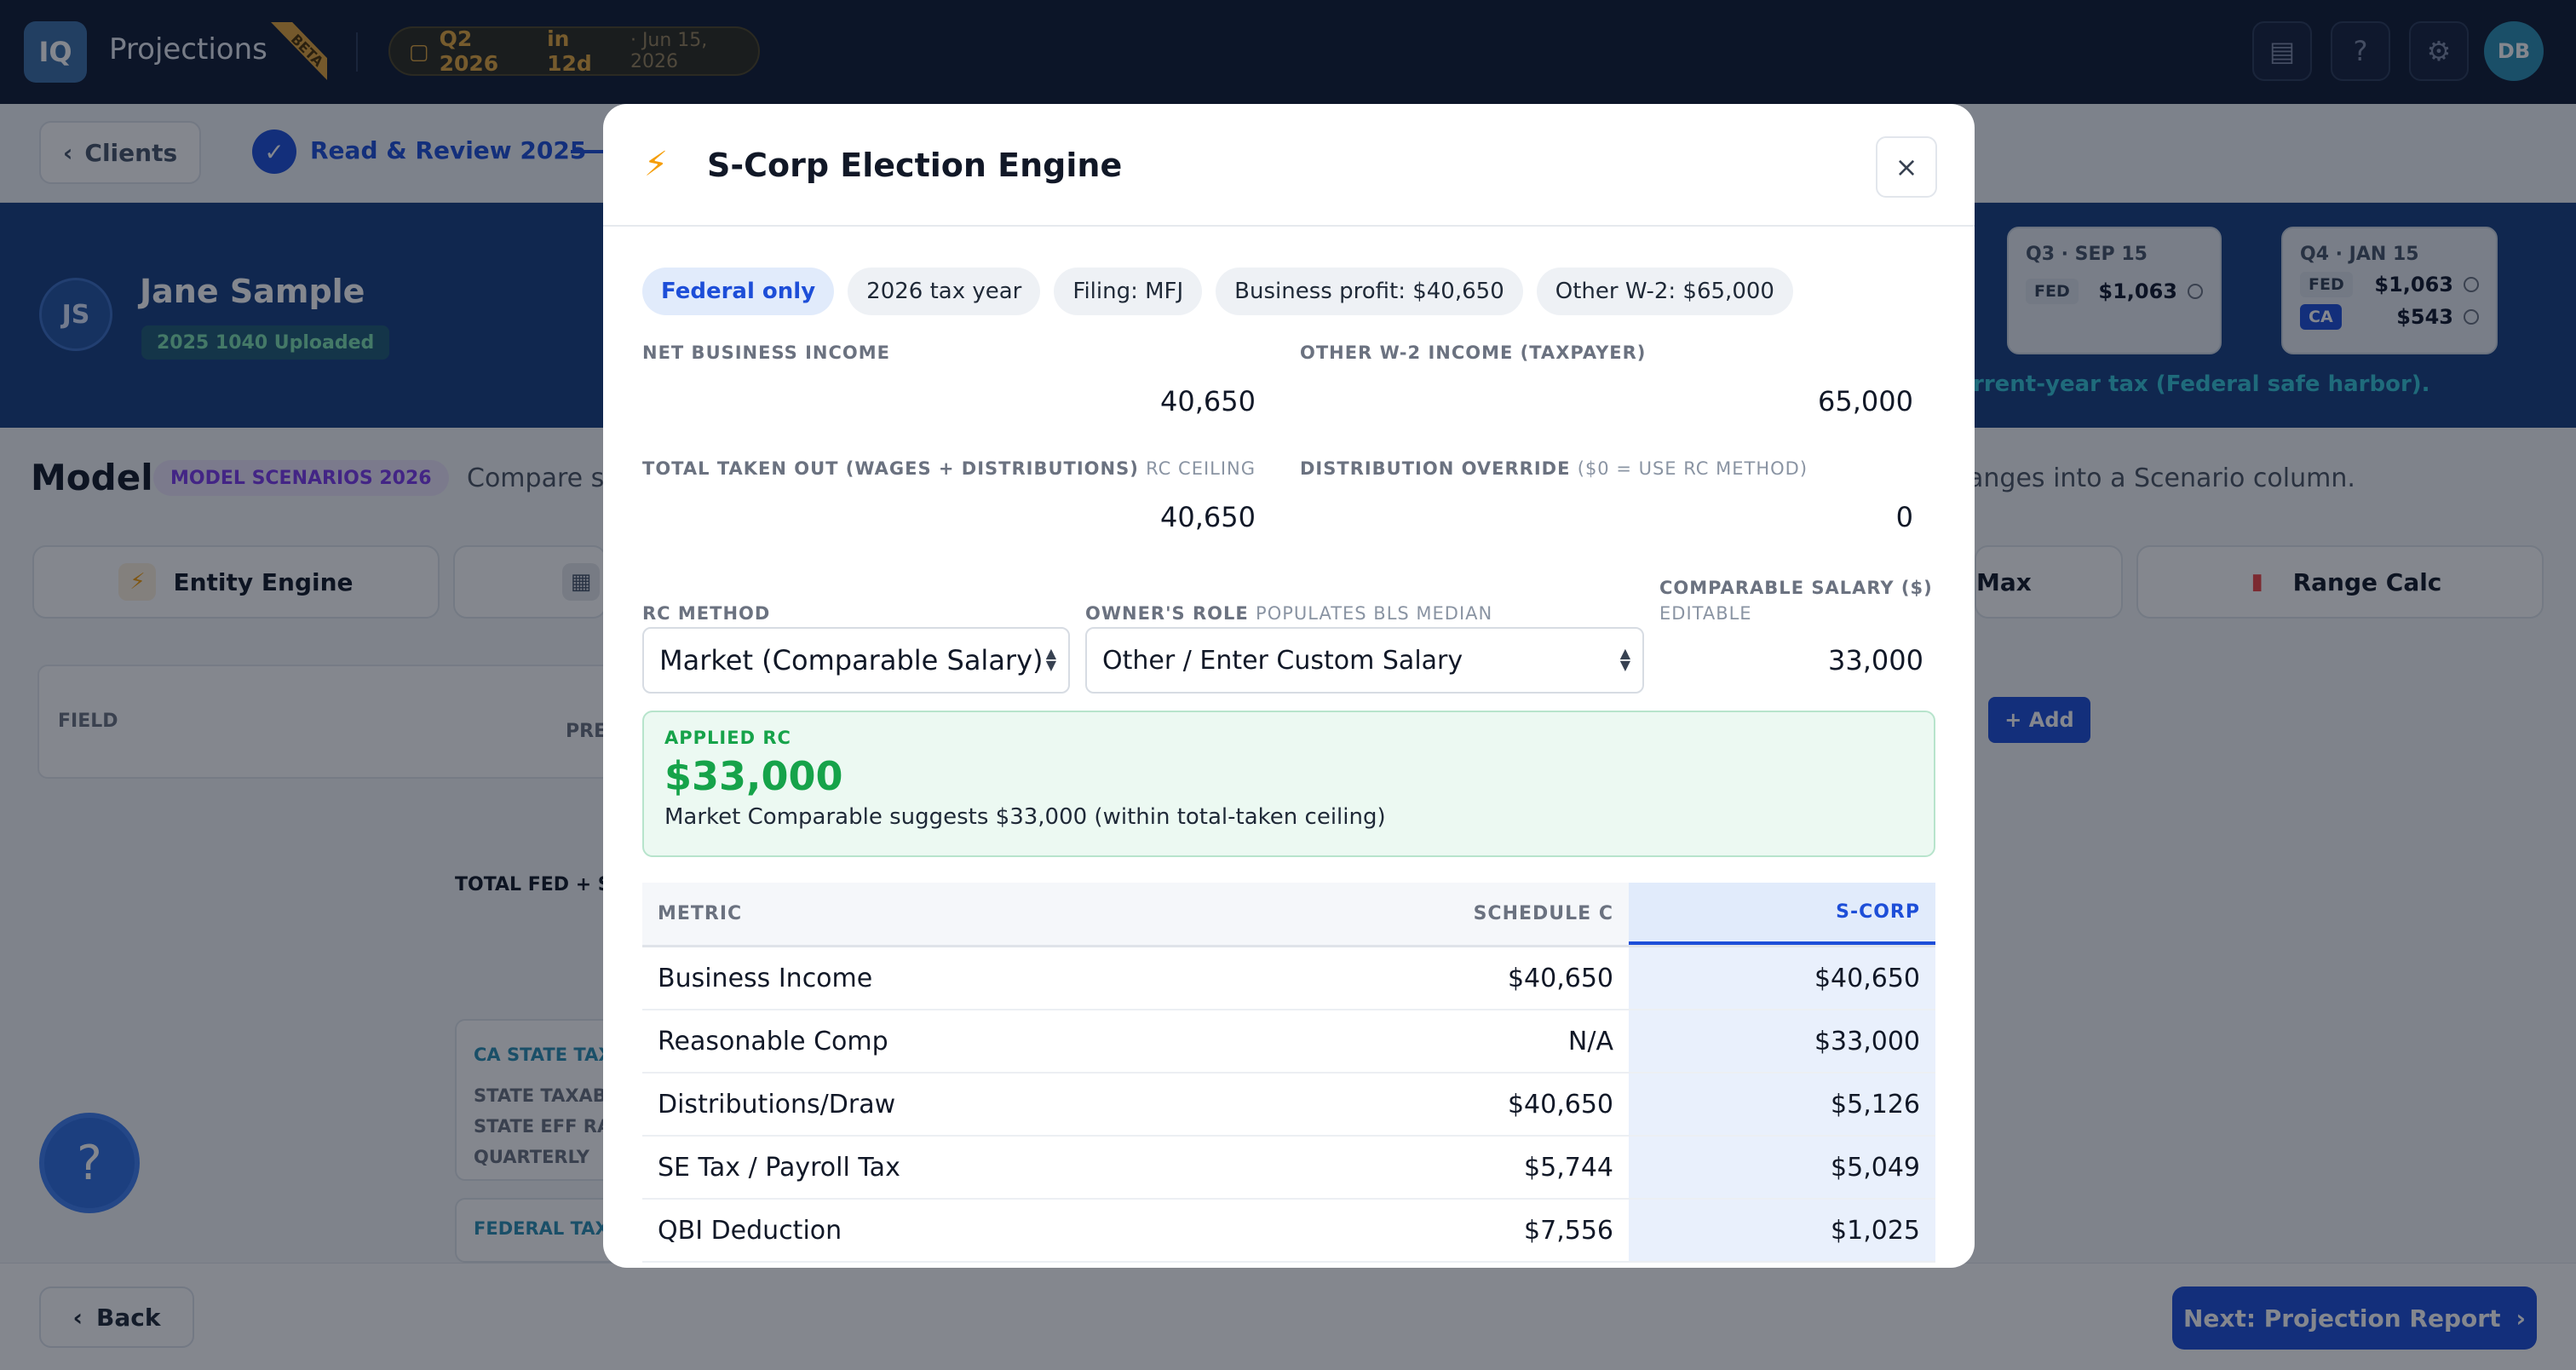 This screenshot has height=1370, width=2576. I want to click on chip-filing-status: Filing: MFJ, so click(1128, 292).